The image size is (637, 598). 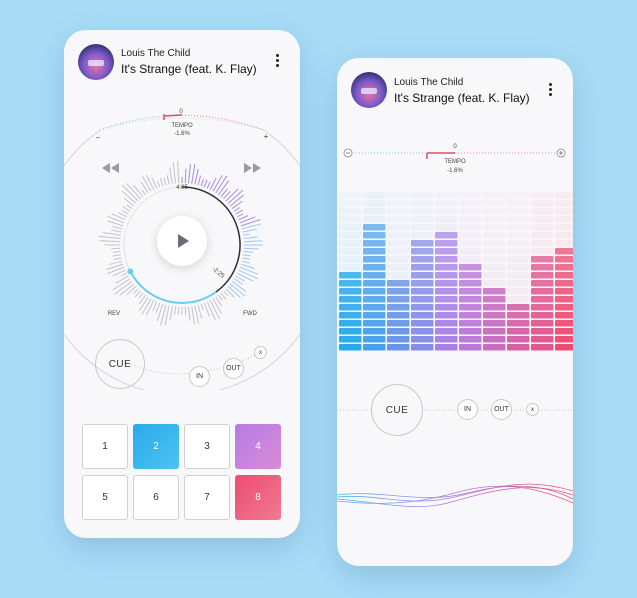 What do you see at coordinates (369, 90) in the screenshot?
I see `album-art` at bounding box center [369, 90].